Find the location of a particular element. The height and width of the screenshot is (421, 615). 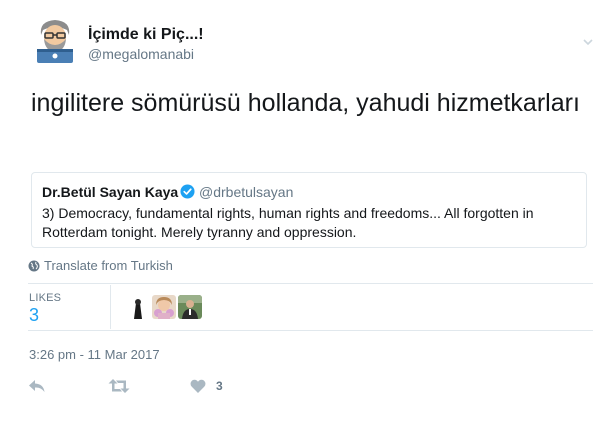

tweet-actions: 3 is located at coordinates (178, 386).